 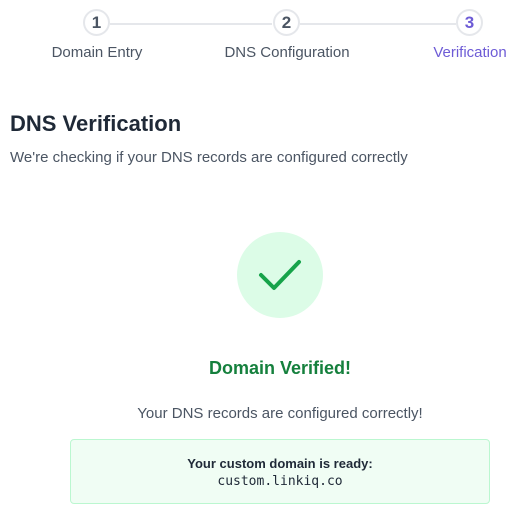 What do you see at coordinates (280, 463) in the screenshot?
I see `custom-domain-ready-label: Your custom domain is ready:` at bounding box center [280, 463].